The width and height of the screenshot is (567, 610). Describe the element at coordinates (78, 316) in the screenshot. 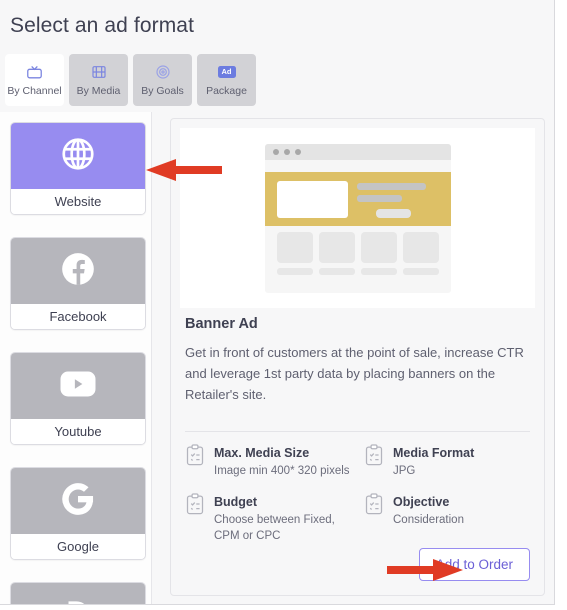

I see `channel-label-facebook: Facebook` at that location.